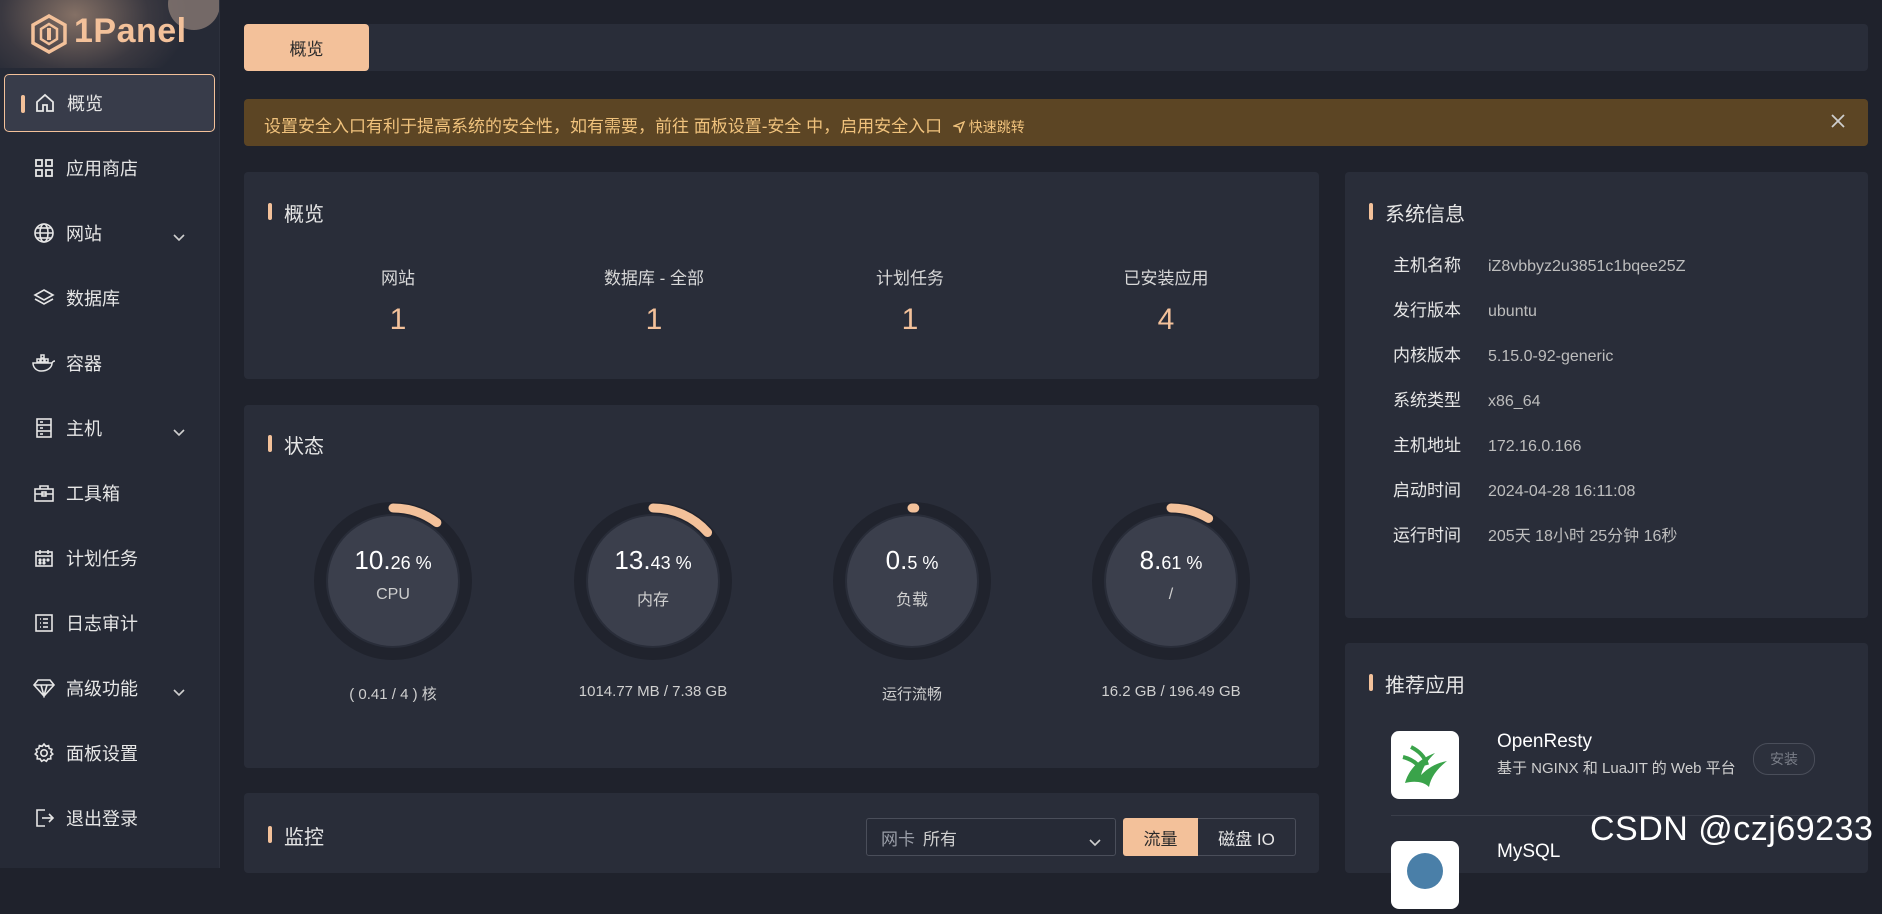 The image size is (1882, 914). What do you see at coordinates (109, 363) in the screenshot?
I see `sidebar-item-container: 容器` at bounding box center [109, 363].